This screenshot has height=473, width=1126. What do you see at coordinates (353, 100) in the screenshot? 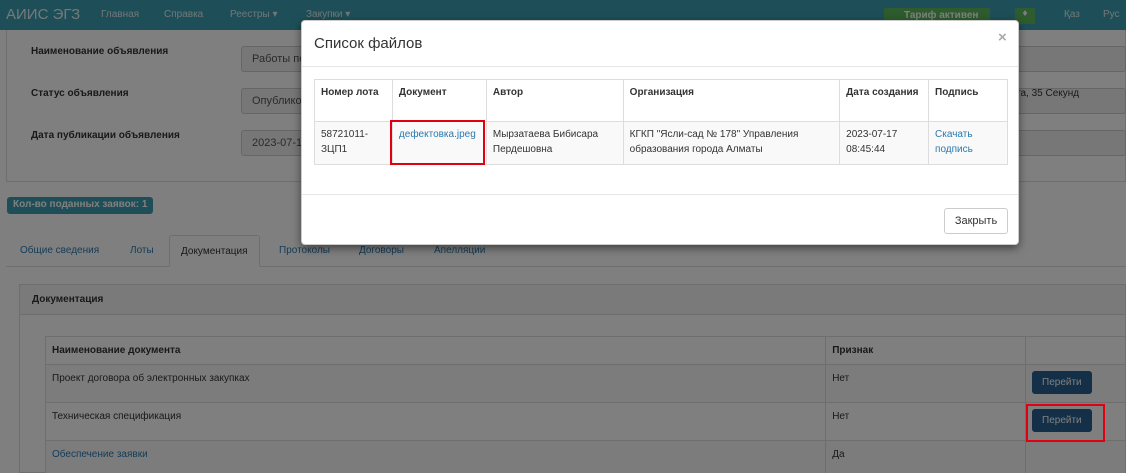
I see `header-lot-number: Номер лота` at bounding box center [353, 100].